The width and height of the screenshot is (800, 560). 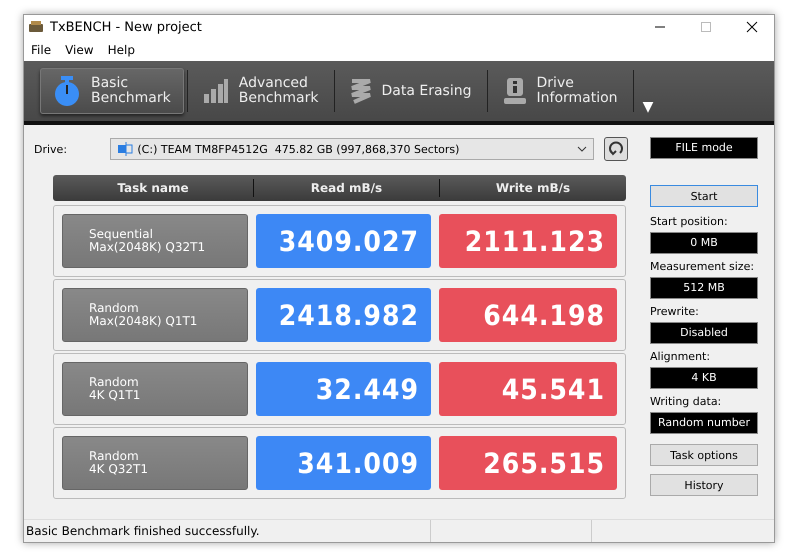 I want to click on setting-label: Start position:, so click(x=689, y=221).